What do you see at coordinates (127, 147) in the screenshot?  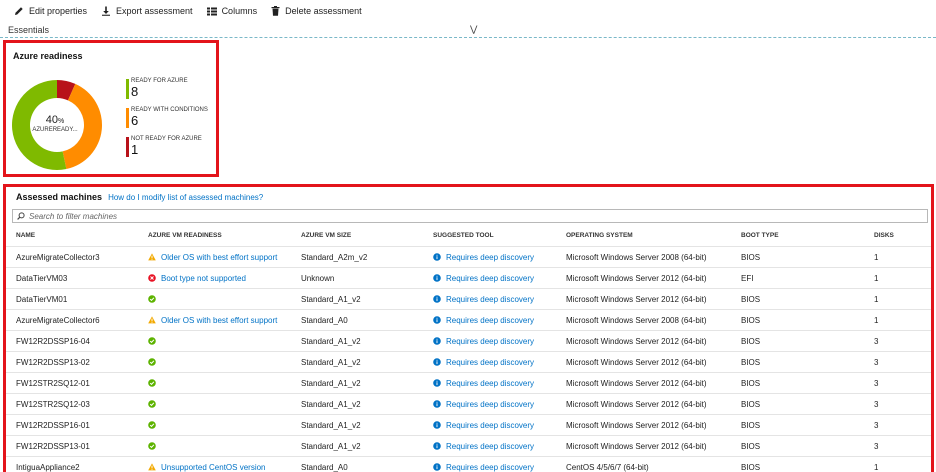 I see `legend-not-ready-swatch` at bounding box center [127, 147].